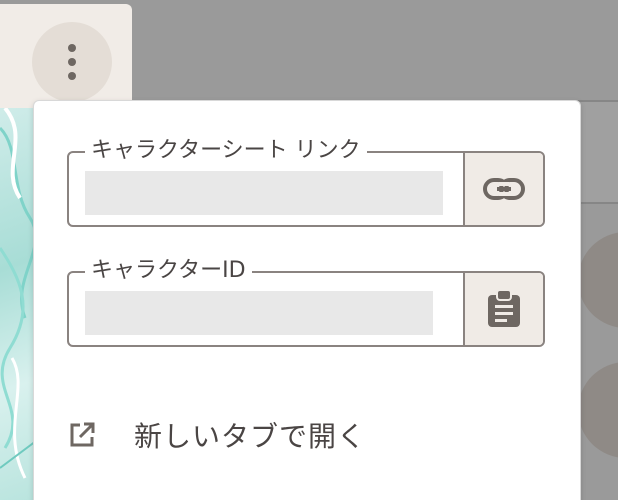 The image size is (618, 500). What do you see at coordinates (168, 271) in the screenshot?
I see `character-id-legend: キャラクターID` at bounding box center [168, 271].